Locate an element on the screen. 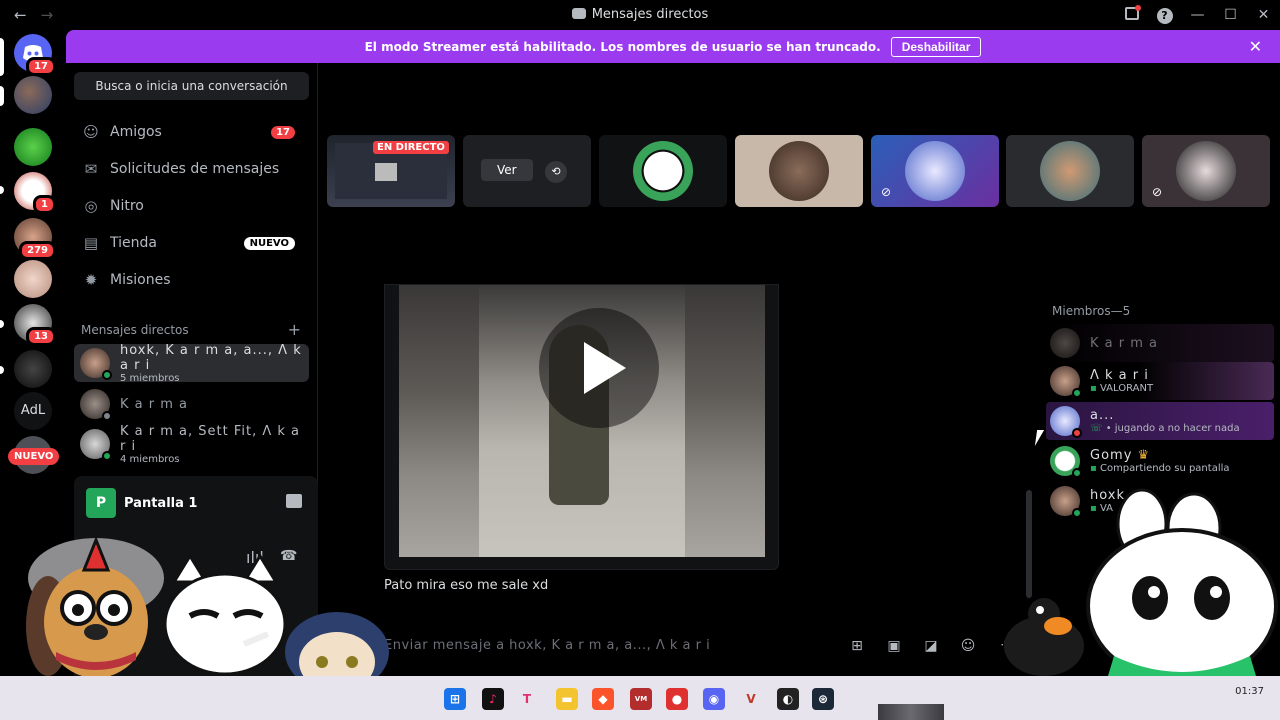 Image resolution: width=1280 pixels, height=720 pixels. windows-start-icon: ⊞ is located at coordinates (455, 699).